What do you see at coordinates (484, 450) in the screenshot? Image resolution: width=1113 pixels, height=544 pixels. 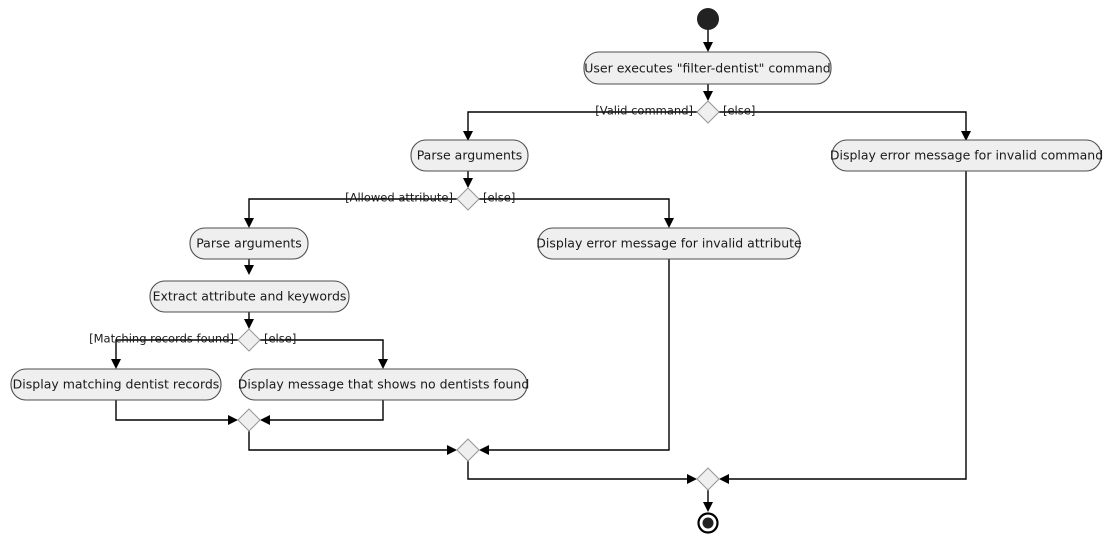 I see `arrow-invalid-attribute-to-attribute-merge` at bounding box center [484, 450].